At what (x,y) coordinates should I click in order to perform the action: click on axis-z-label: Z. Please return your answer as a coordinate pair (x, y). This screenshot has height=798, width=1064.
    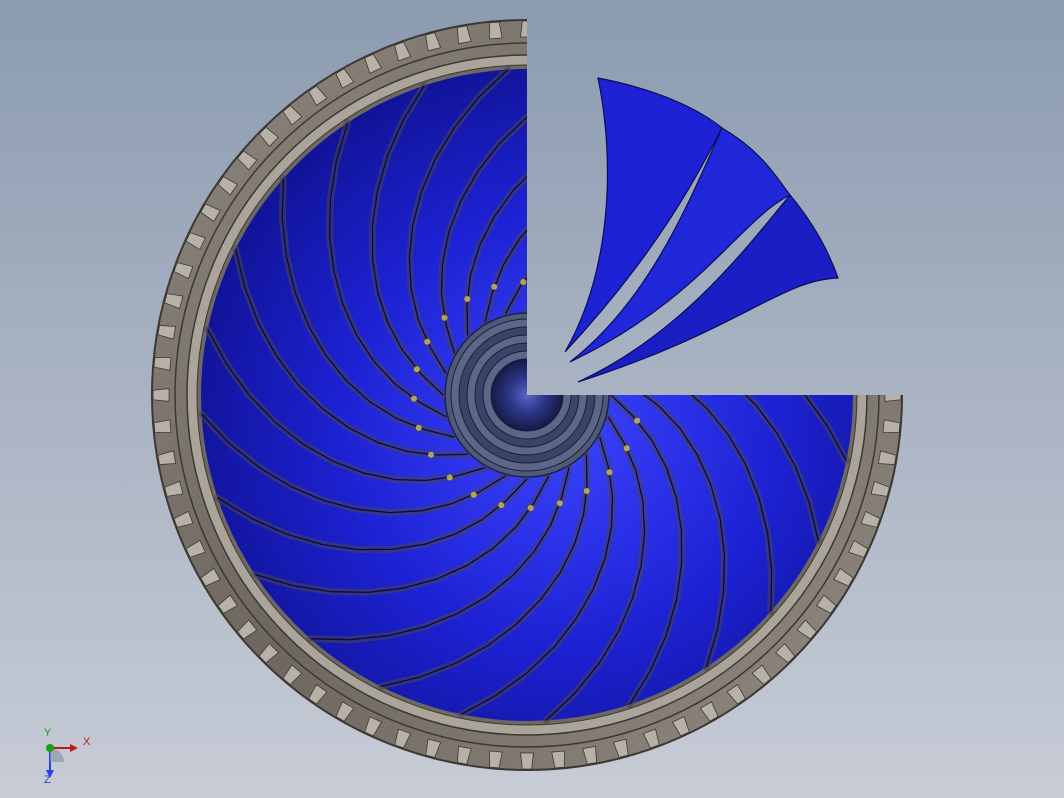
    Looking at the image, I should click on (47, 780).